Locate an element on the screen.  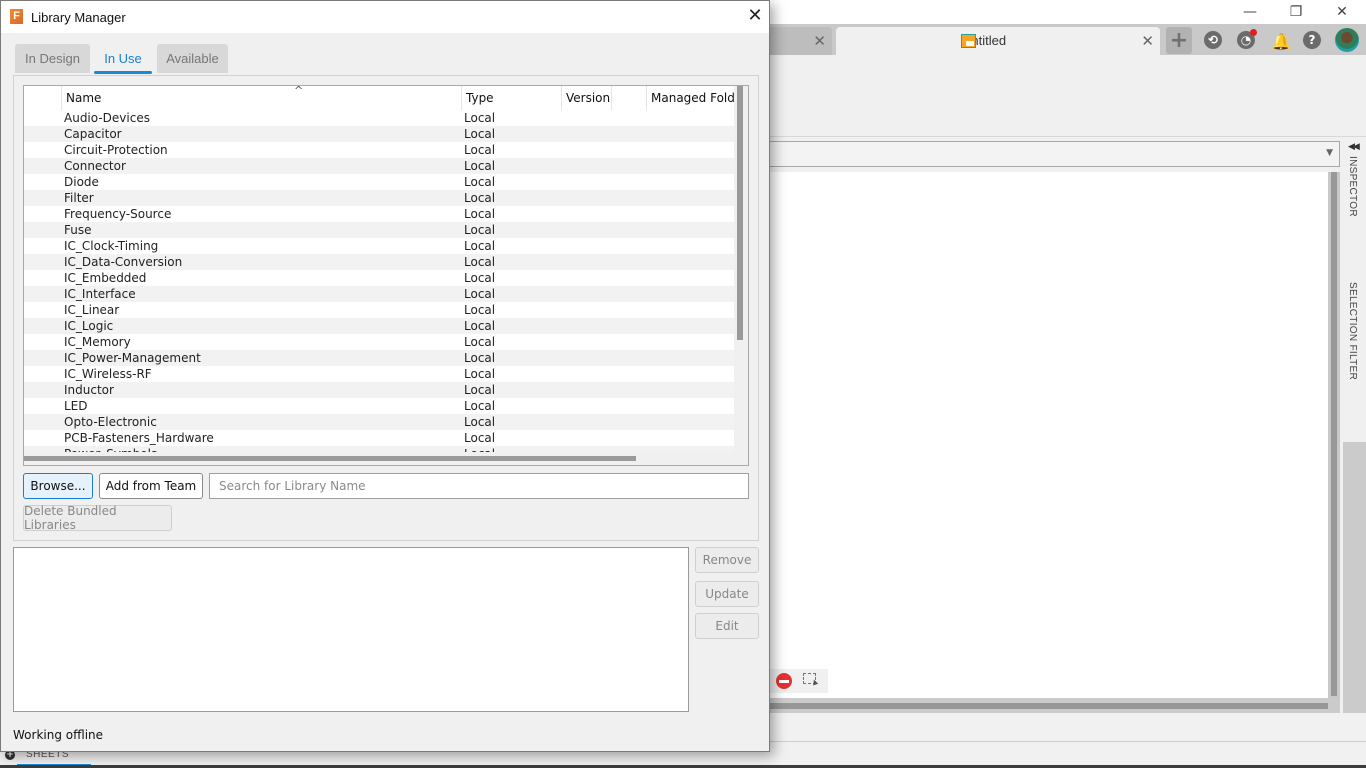
table-header: Name ^ Type Version Managed Folde is located at coordinates (380, 98).